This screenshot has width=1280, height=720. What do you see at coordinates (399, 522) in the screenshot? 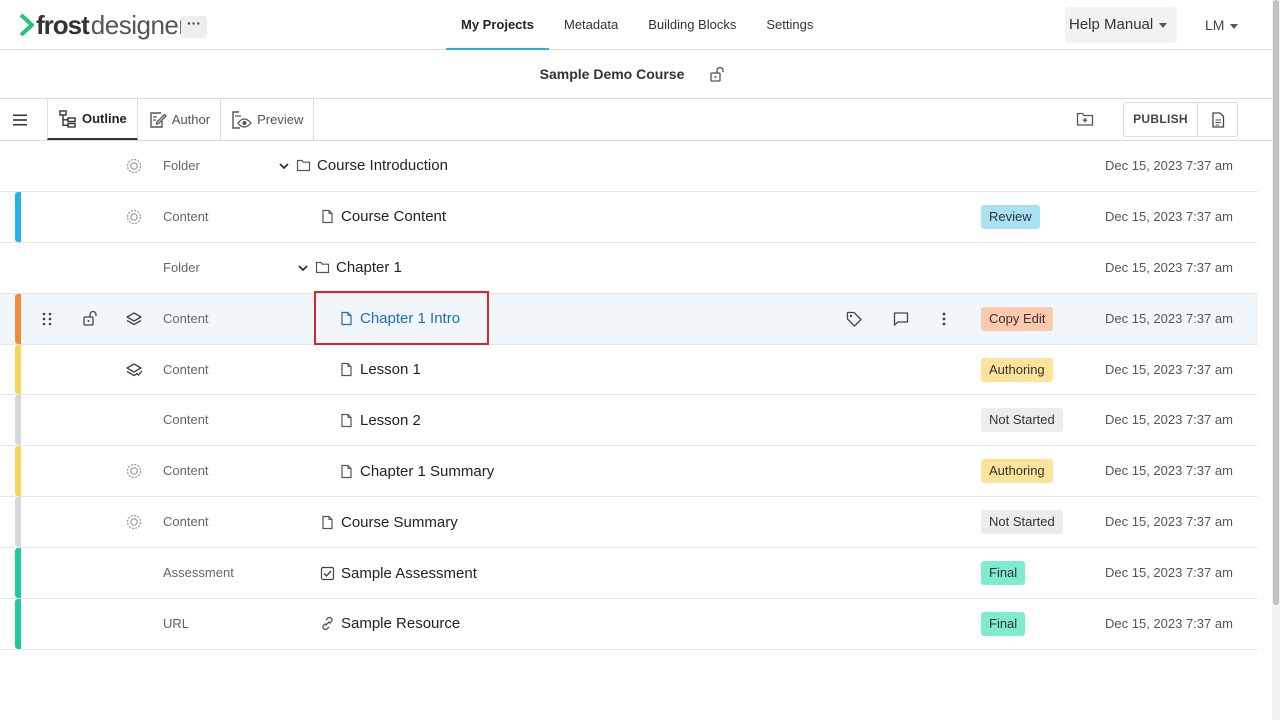
I see `item-title: Course Summary` at bounding box center [399, 522].